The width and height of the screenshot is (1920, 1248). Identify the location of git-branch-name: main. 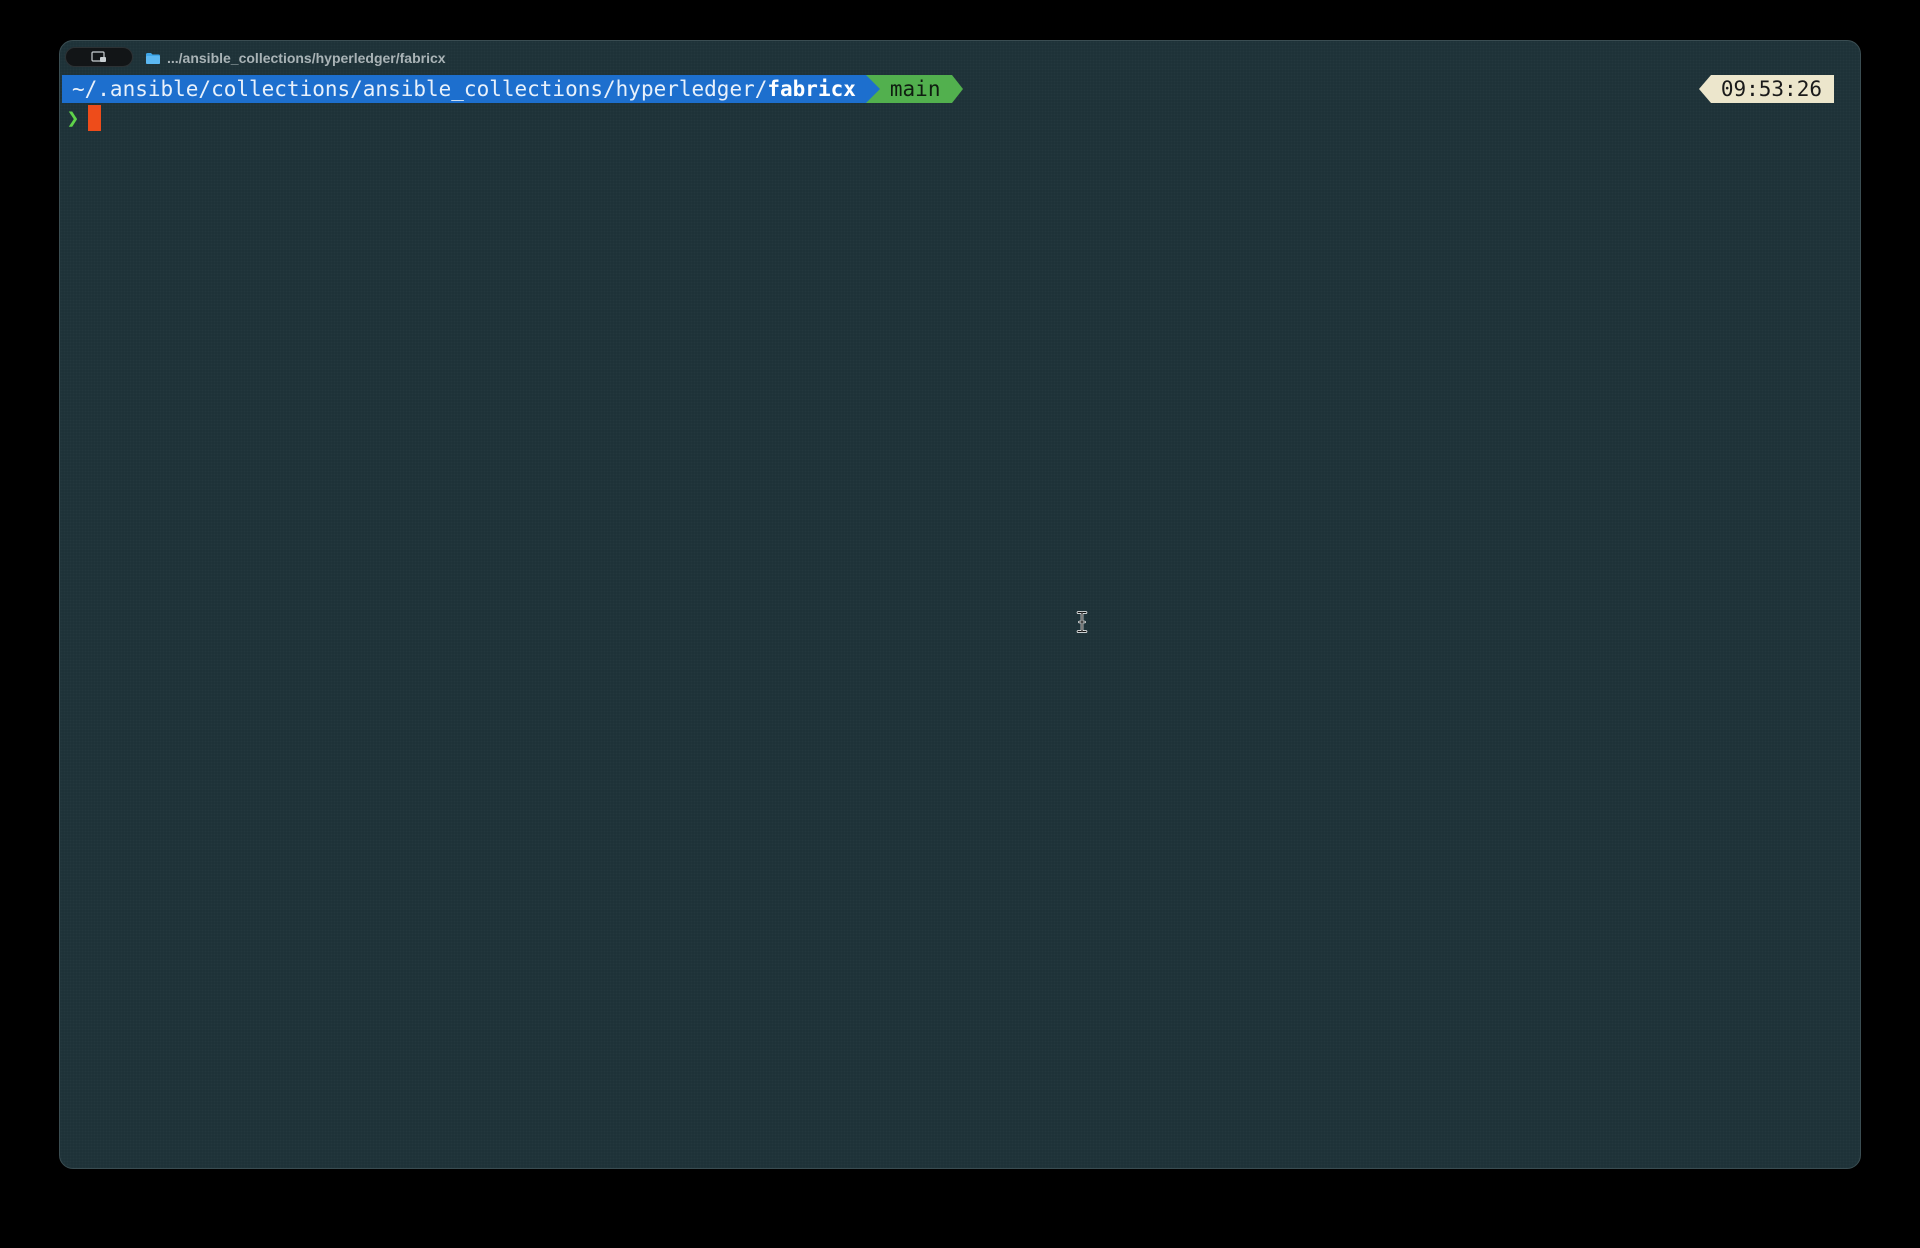
(915, 89).